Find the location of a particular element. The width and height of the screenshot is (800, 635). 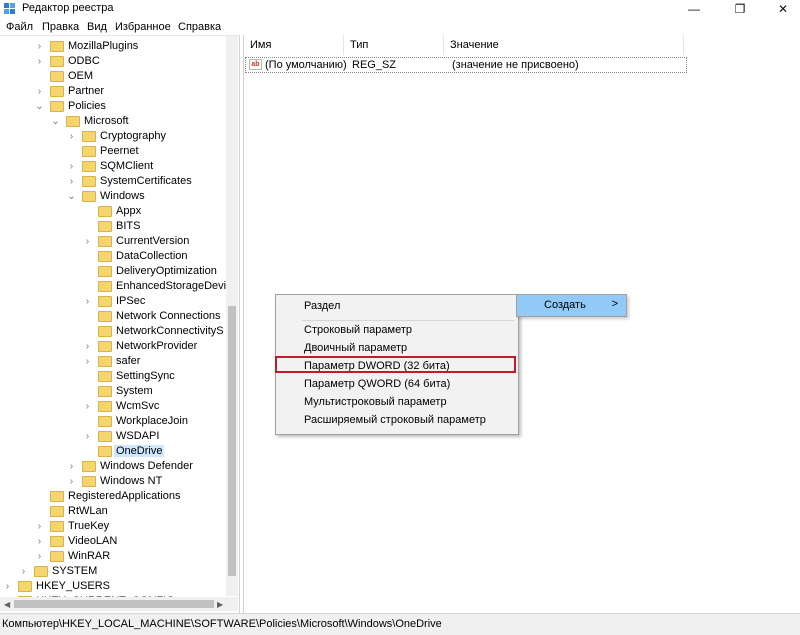

tree-item: ⌄ Policies is located at coordinates (119, 106).